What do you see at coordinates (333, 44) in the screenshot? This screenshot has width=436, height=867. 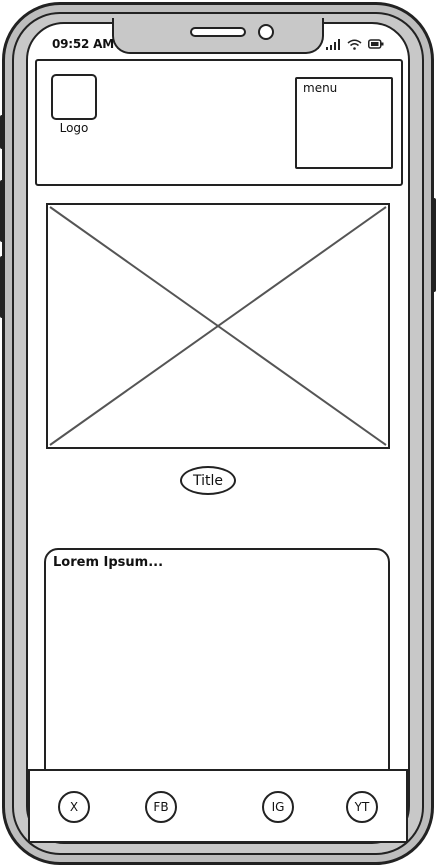 I see `signal-icon` at bounding box center [333, 44].